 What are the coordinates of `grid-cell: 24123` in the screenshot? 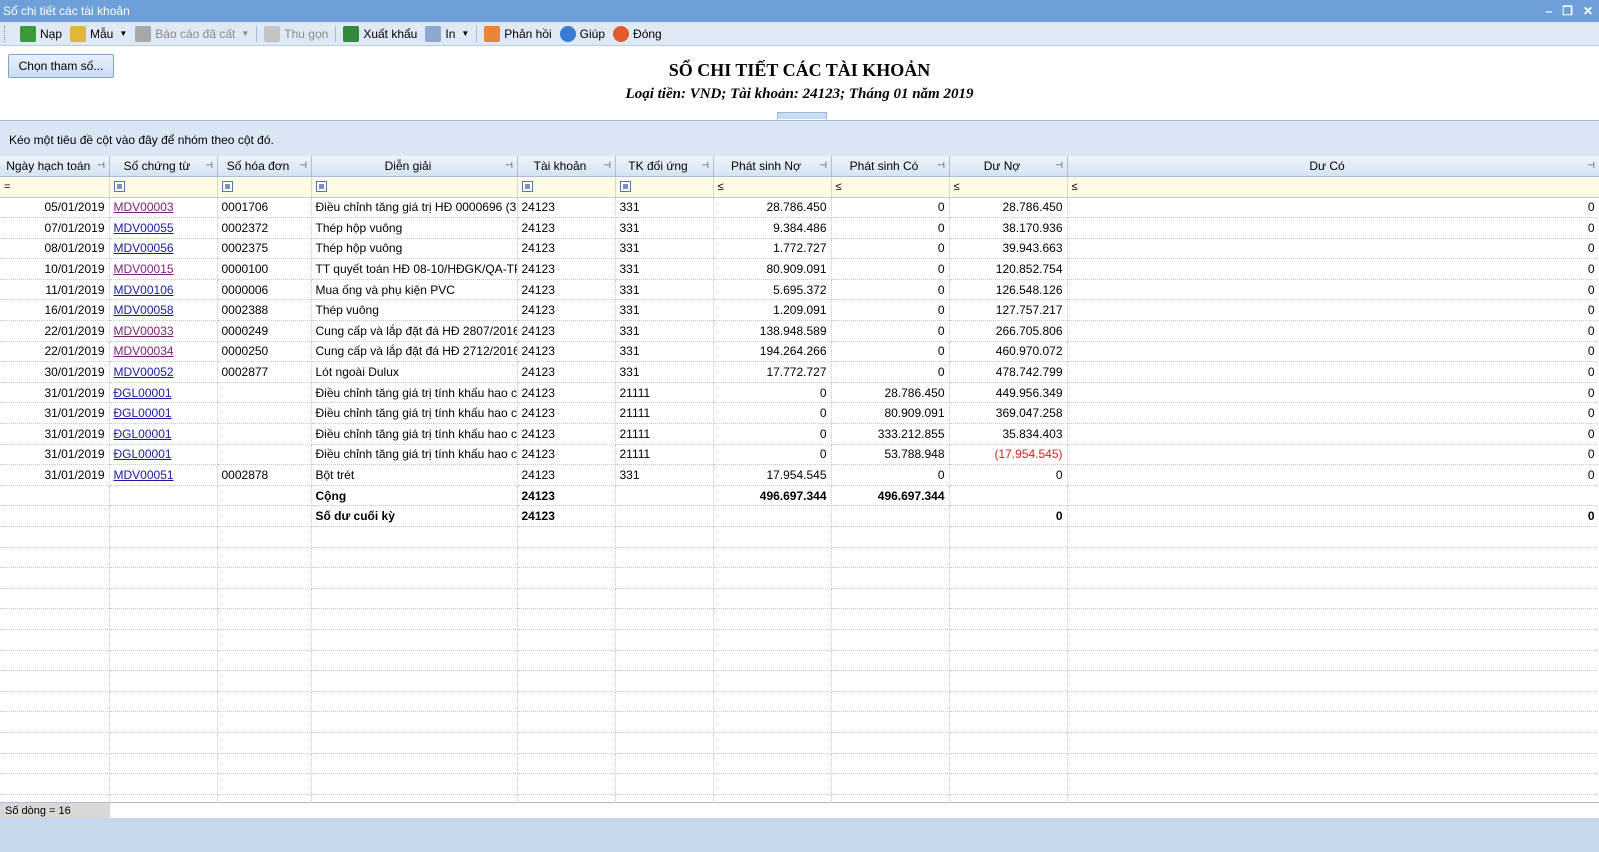 It's located at (566, 208).